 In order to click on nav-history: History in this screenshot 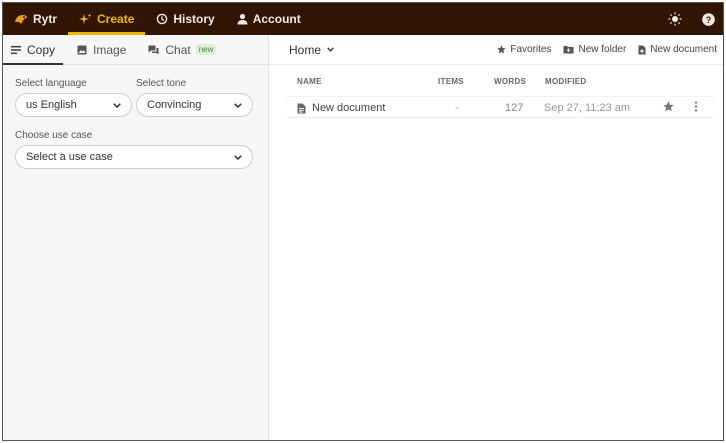, I will do `click(185, 19)`.